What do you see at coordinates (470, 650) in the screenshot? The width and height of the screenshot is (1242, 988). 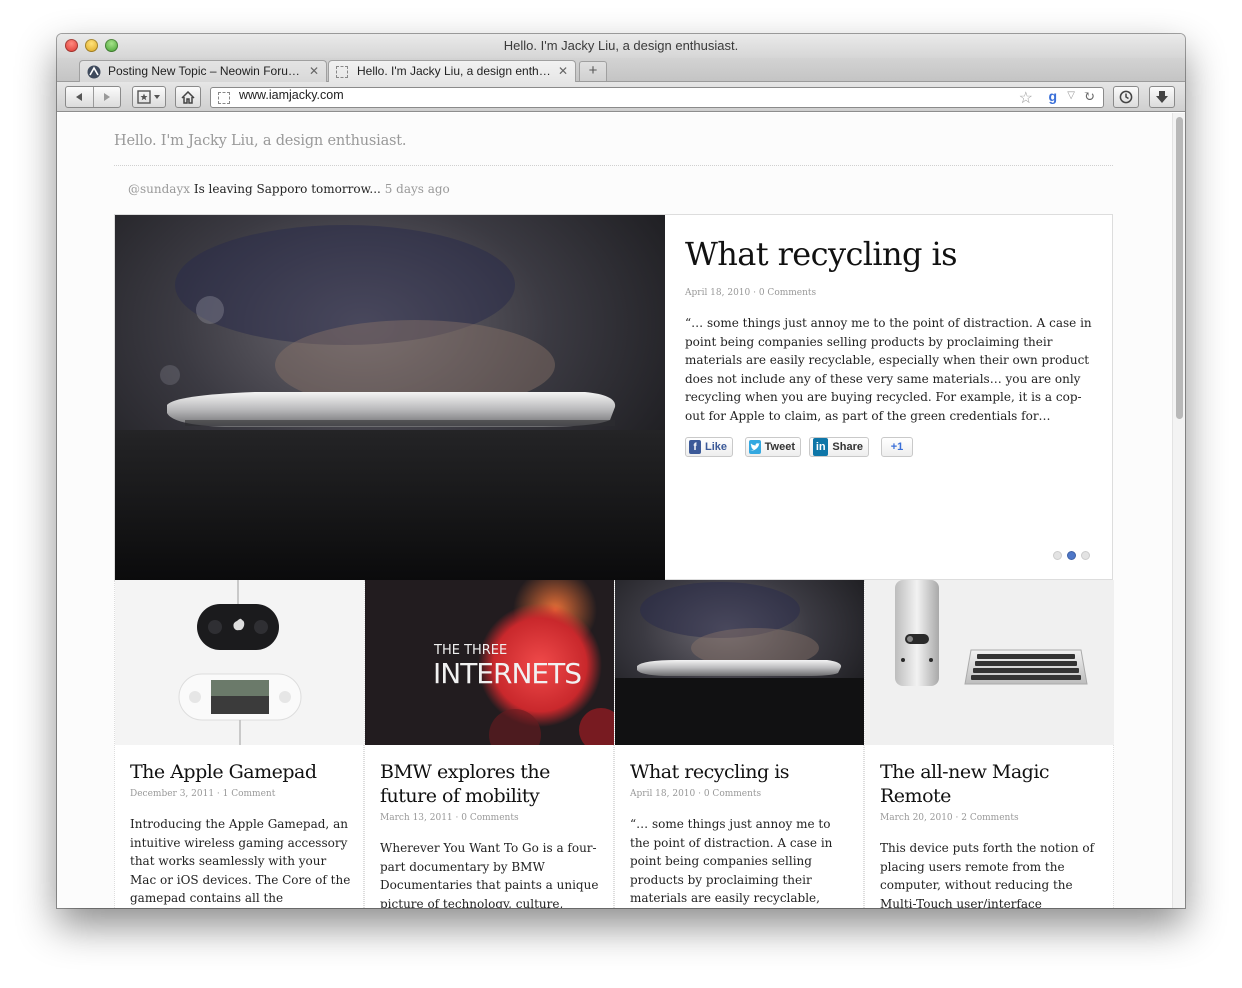 I see `thumb-text-line1: THE THREE` at bounding box center [470, 650].